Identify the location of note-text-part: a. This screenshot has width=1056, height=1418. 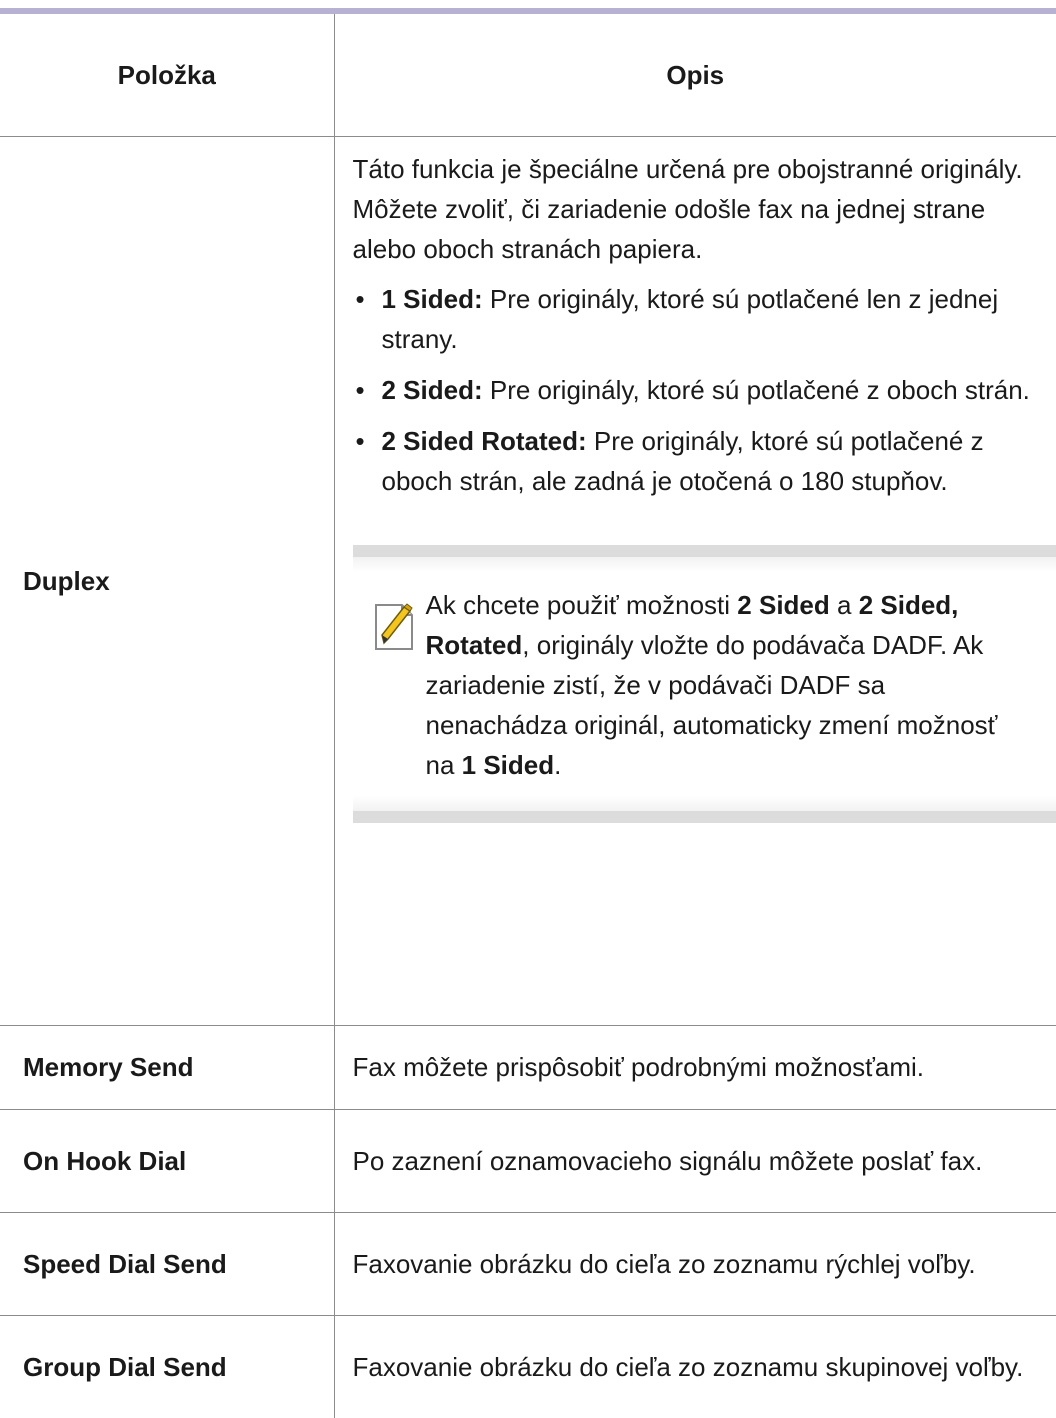
(844, 605).